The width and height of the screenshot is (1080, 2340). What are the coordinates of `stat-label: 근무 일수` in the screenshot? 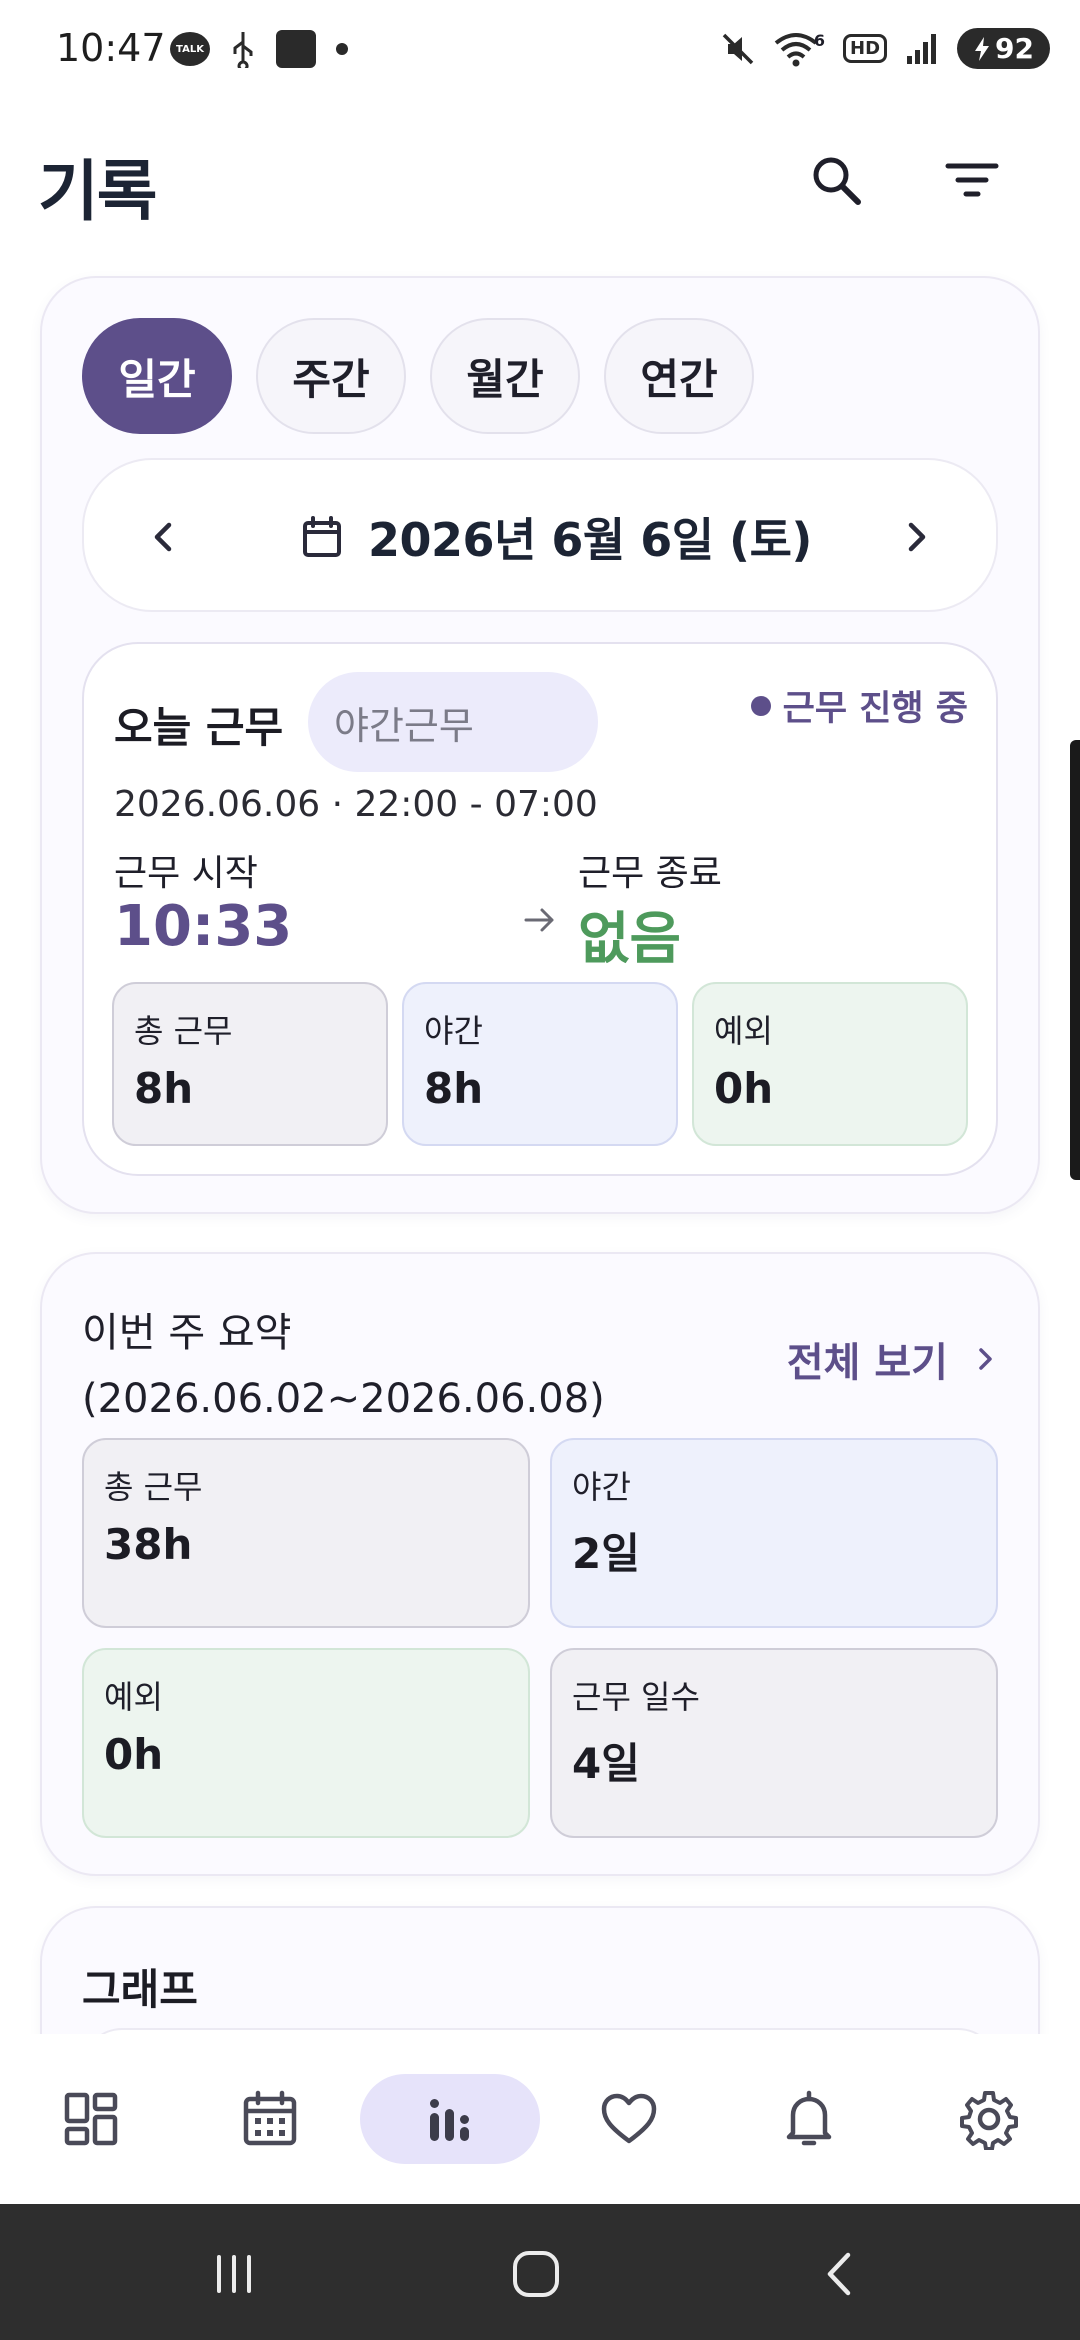 It's located at (636, 1697).